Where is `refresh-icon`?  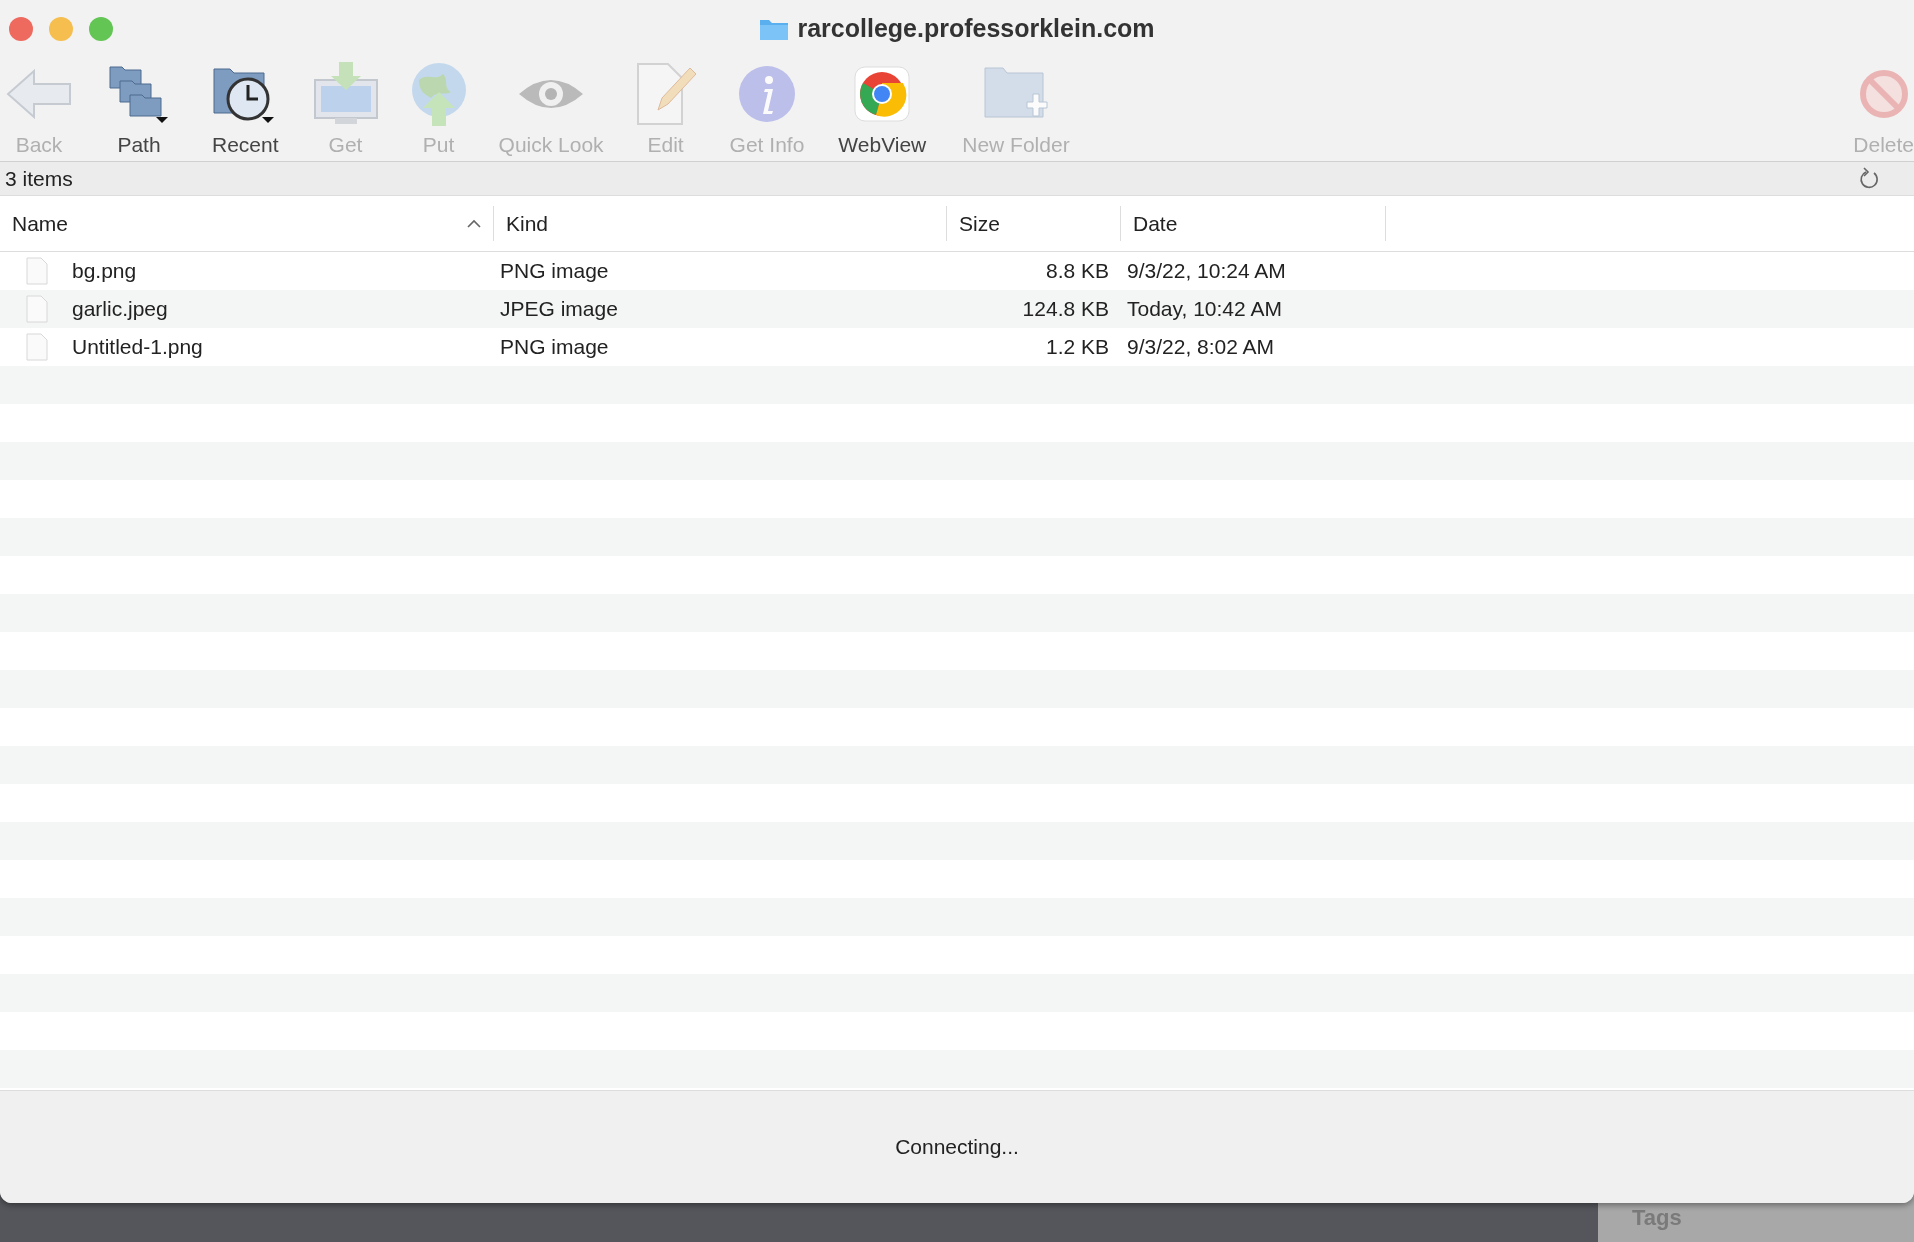
refresh-icon is located at coordinates (1869, 178).